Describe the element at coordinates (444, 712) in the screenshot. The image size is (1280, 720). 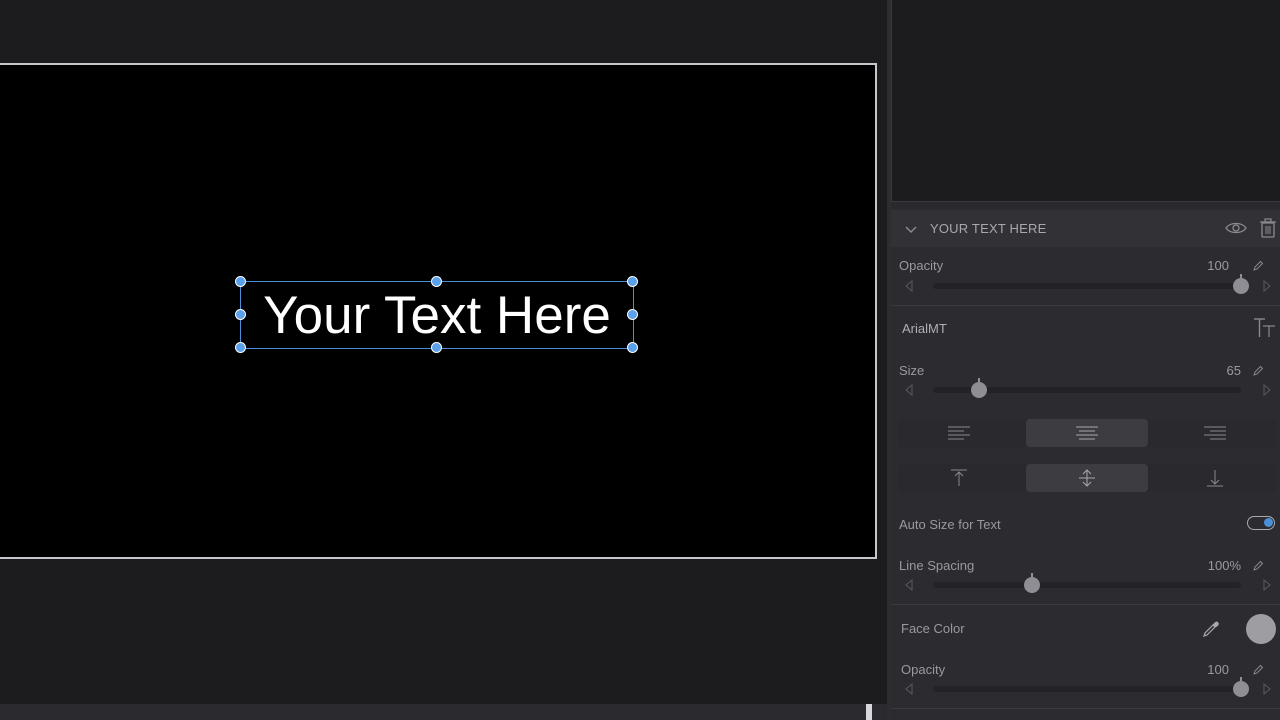
I see `horizontal-scrollbar` at that location.